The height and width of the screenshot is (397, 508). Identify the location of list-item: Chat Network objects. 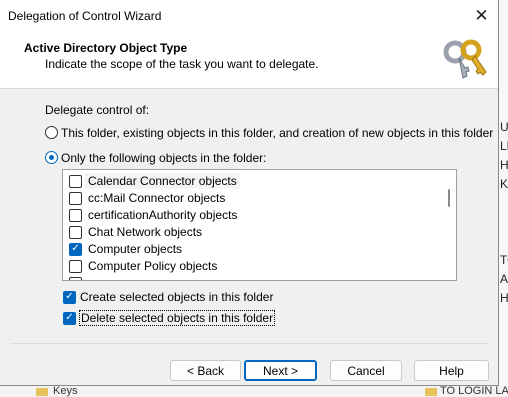
(135, 232).